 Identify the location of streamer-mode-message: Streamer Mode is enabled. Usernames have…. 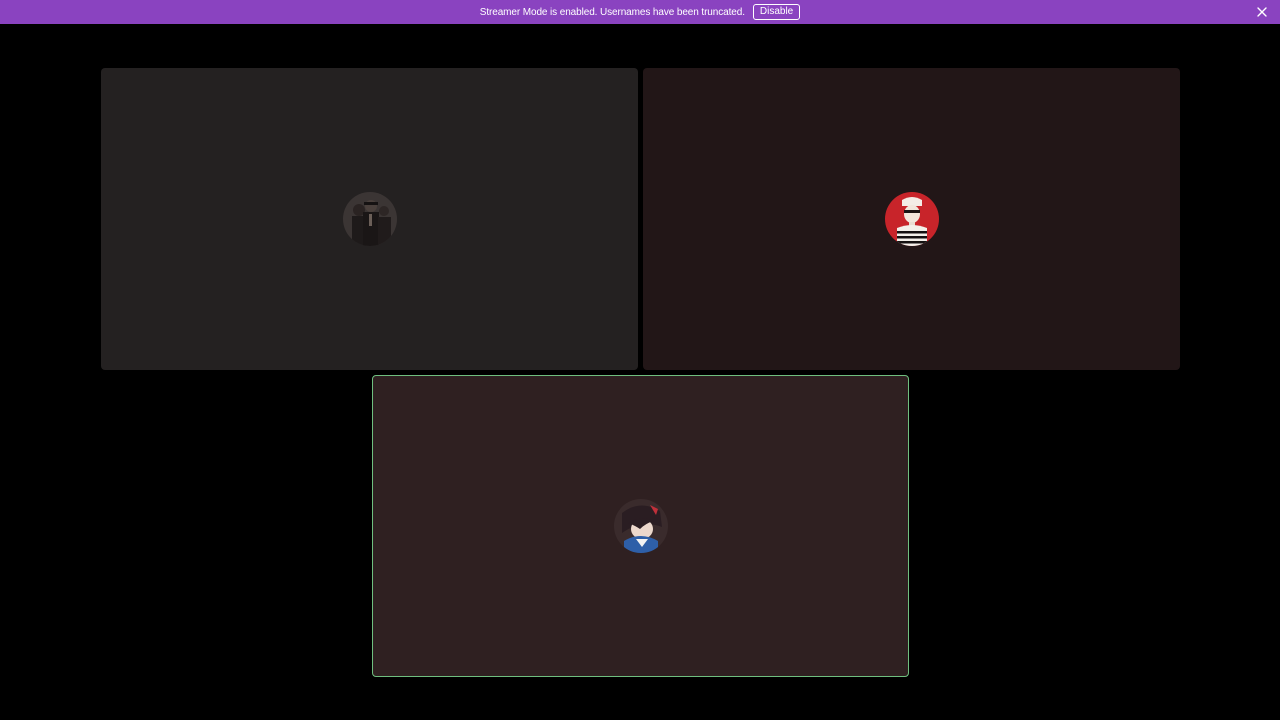
(612, 12).